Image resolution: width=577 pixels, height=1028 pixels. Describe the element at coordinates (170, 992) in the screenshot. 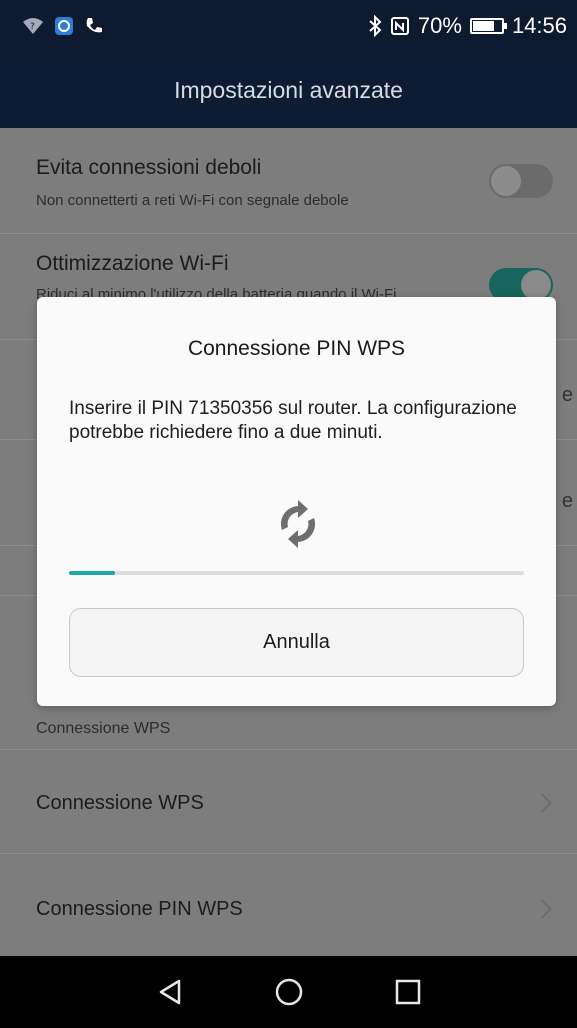

I see `back-icon` at that location.